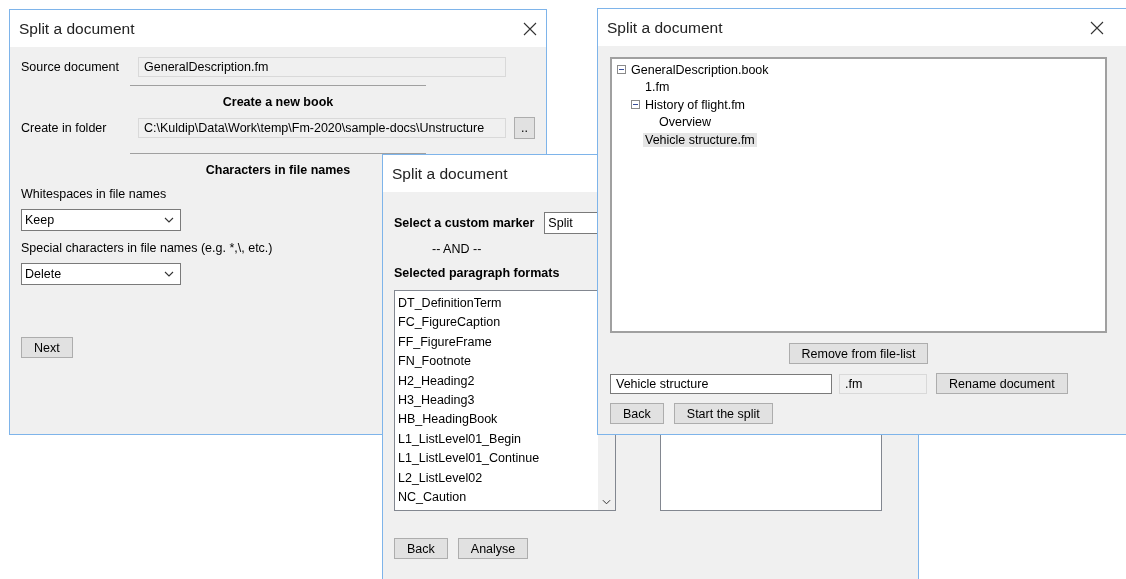  What do you see at coordinates (47, 347) in the screenshot?
I see `button: Next` at bounding box center [47, 347].